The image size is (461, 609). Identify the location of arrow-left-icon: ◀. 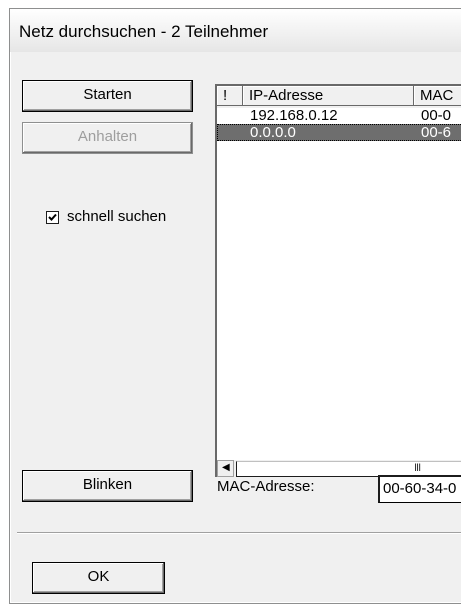
(225, 468).